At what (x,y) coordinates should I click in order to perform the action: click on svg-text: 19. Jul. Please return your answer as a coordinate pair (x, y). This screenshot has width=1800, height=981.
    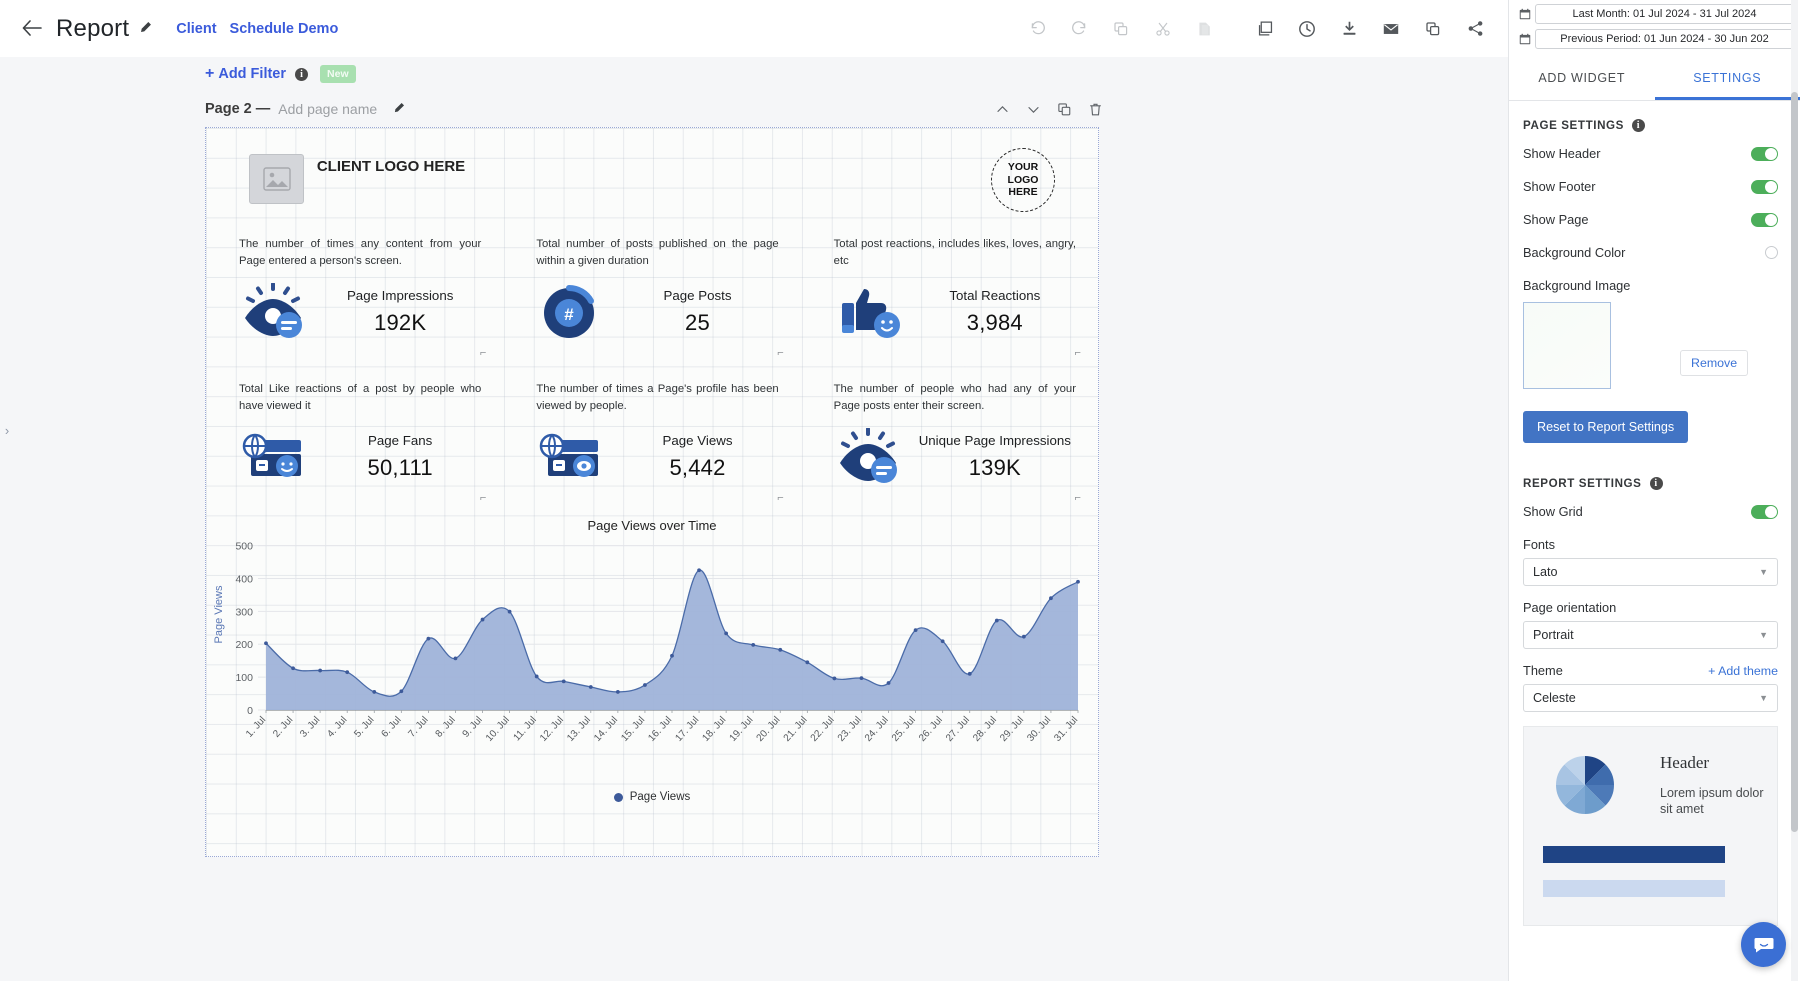
    Looking at the image, I should click on (742, 729).